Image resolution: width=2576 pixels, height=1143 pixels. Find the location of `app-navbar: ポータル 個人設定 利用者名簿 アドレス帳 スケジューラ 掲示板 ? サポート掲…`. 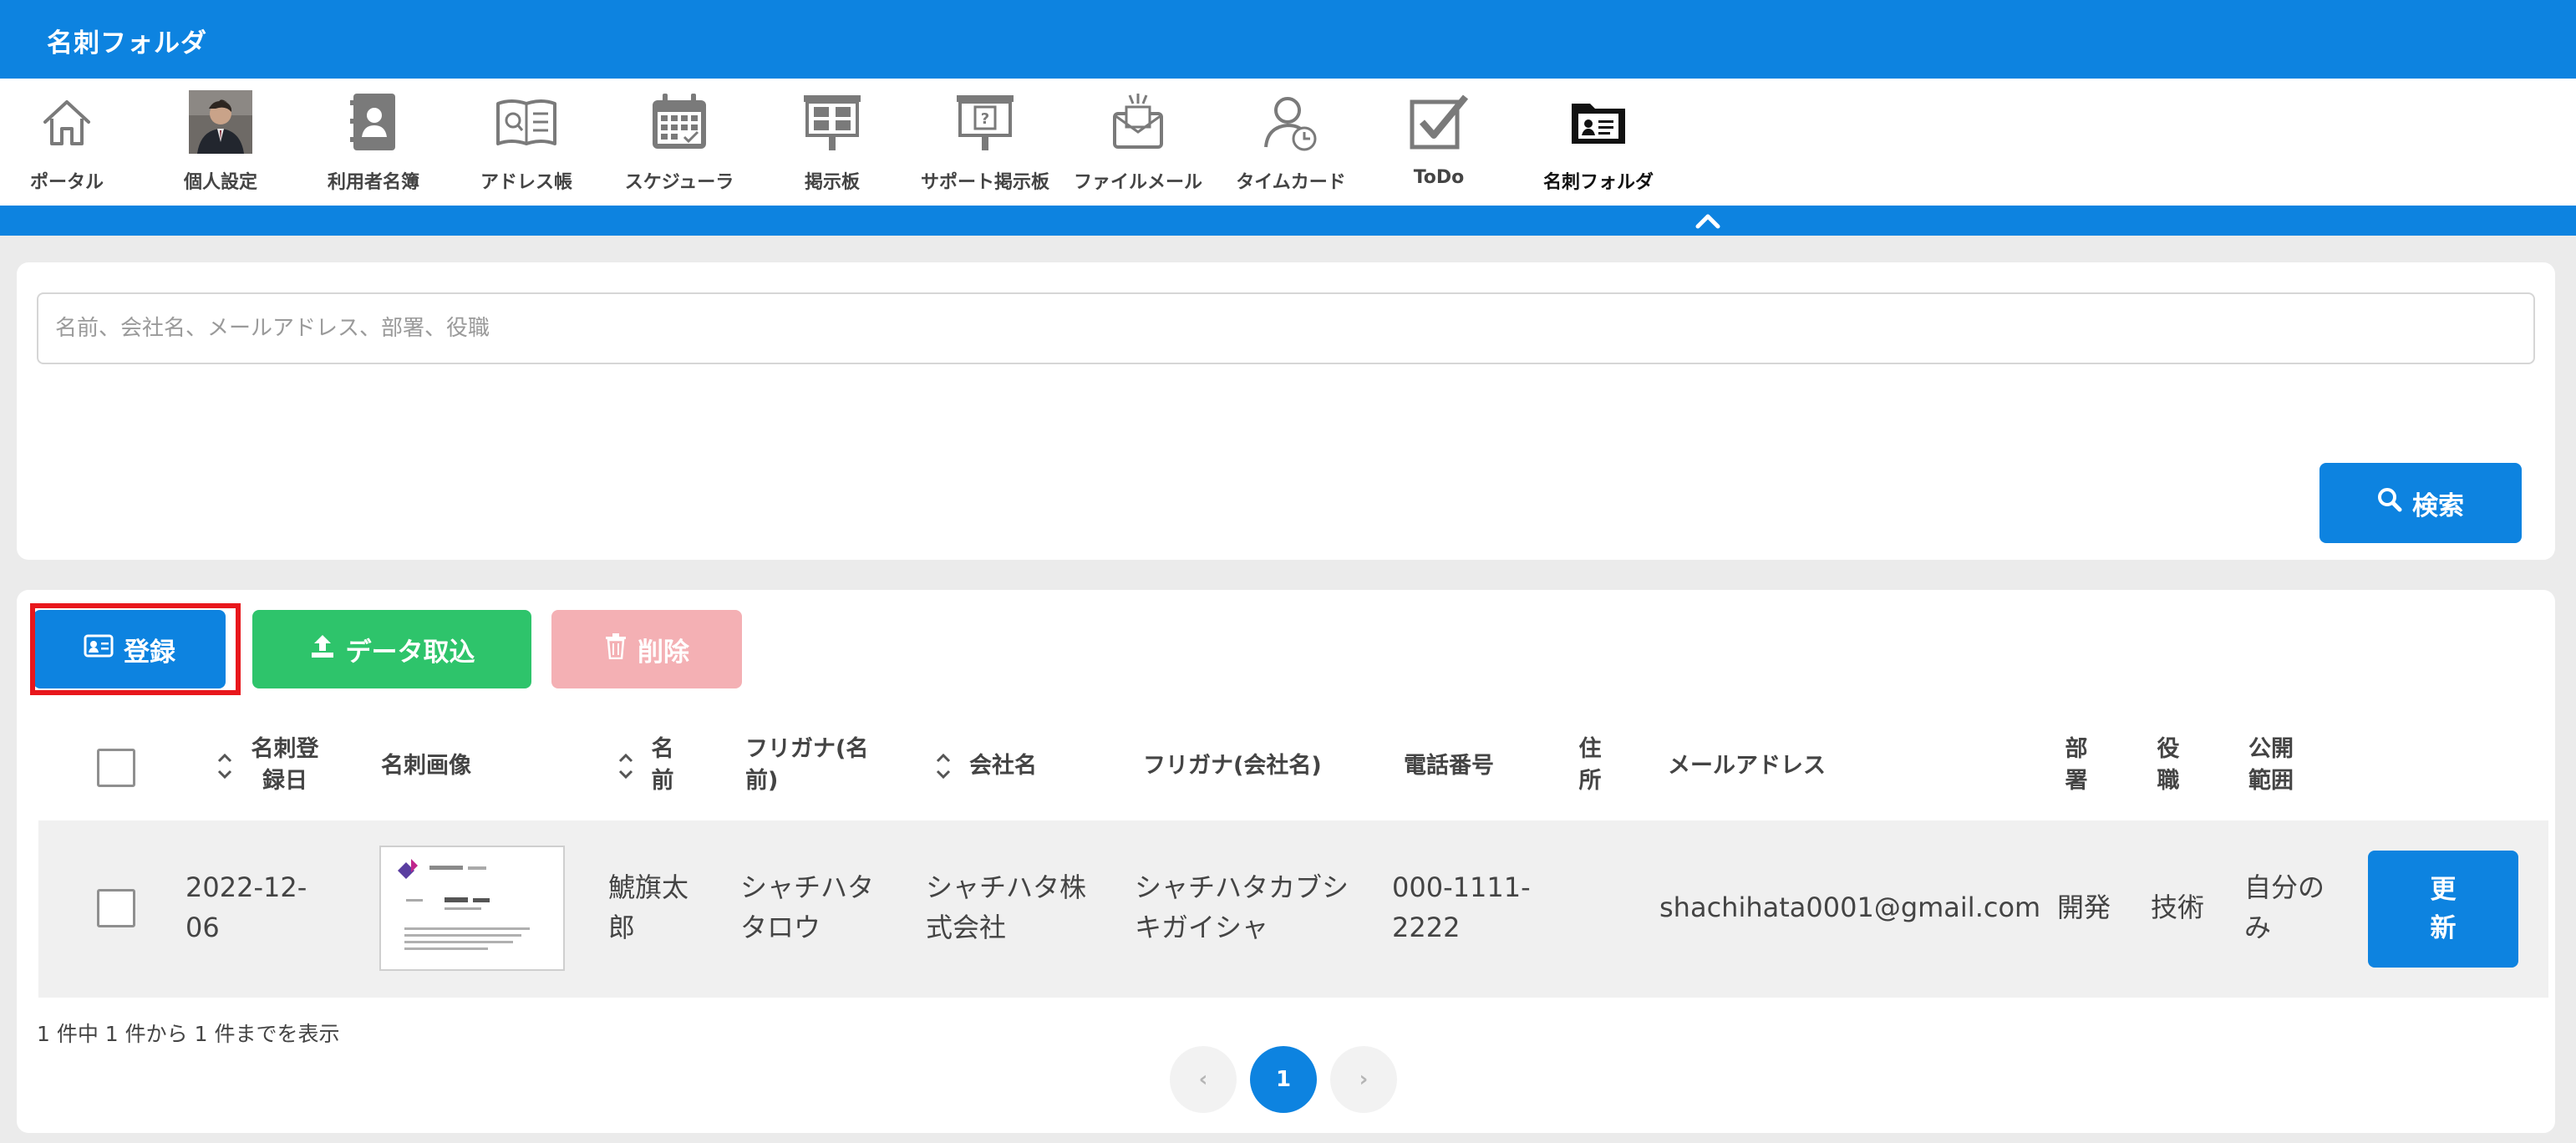

app-navbar: ポータル 個人設定 利用者名簿 アドレス帳 スケジューラ 掲示板 ? サポート掲… is located at coordinates (1288, 142).